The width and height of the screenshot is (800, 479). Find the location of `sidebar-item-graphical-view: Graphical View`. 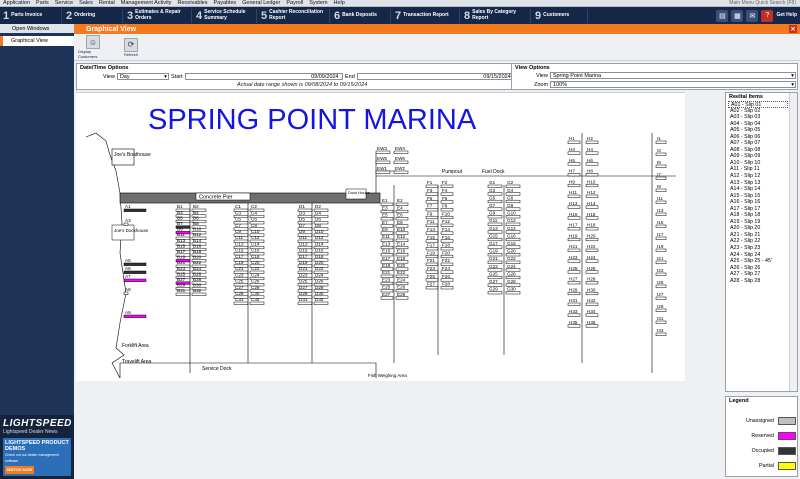

sidebar-item-graphical-view: Graphical View is located at coordinates (37, 41).